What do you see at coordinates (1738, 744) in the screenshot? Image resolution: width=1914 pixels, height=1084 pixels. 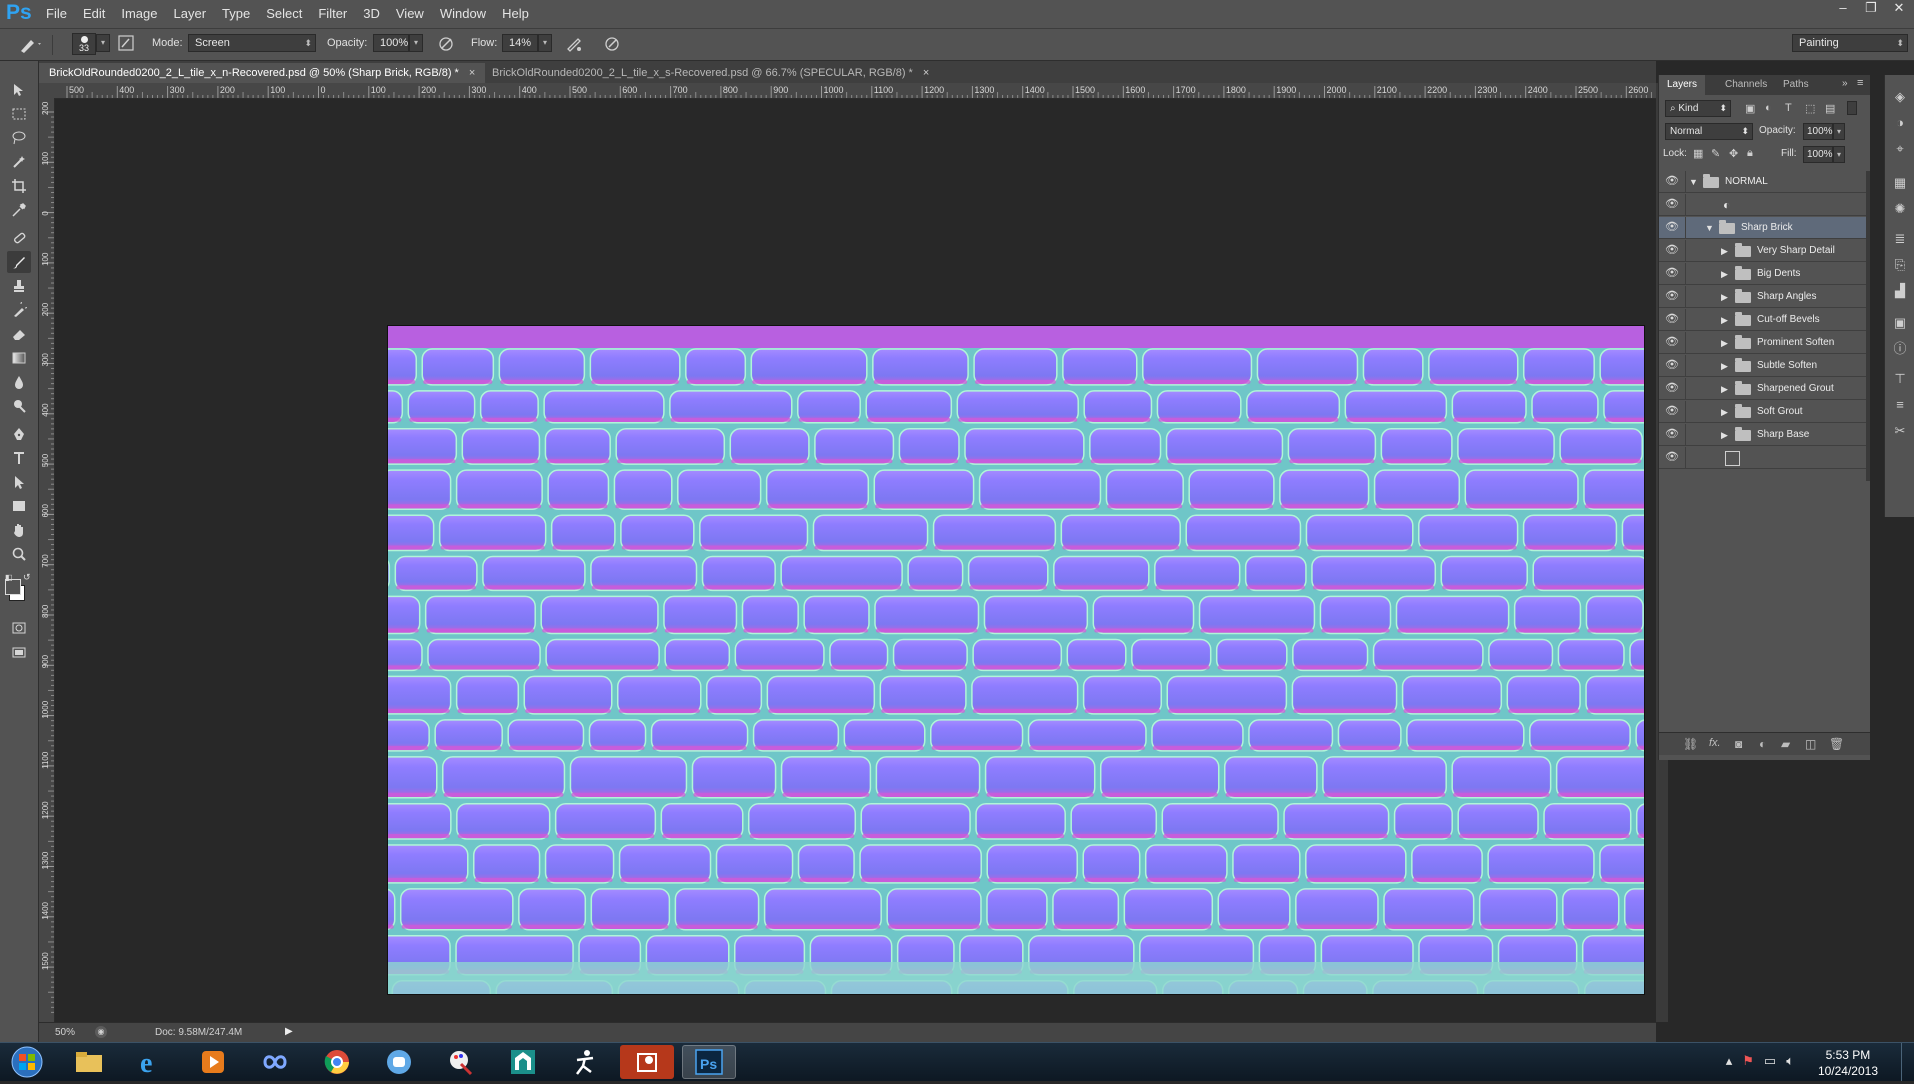 I see `add-mask-icon: ◙` at bounding box center [1738, 744].